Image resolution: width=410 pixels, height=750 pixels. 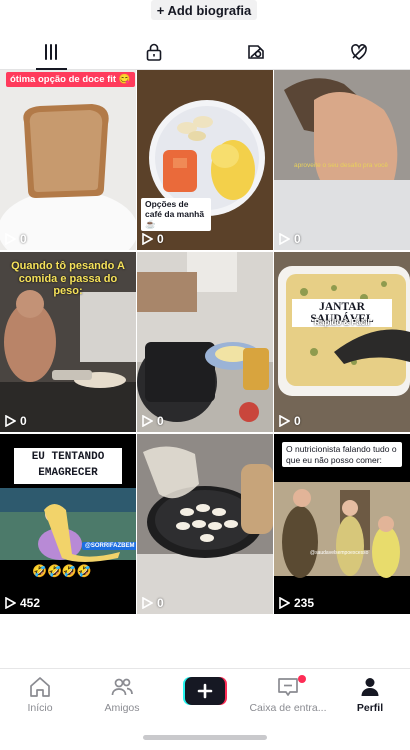 What do you see at coordinates (370, 708) in the screenshot?
I see `nav-profile-label: Perfil` at bounding box center [370, 708].